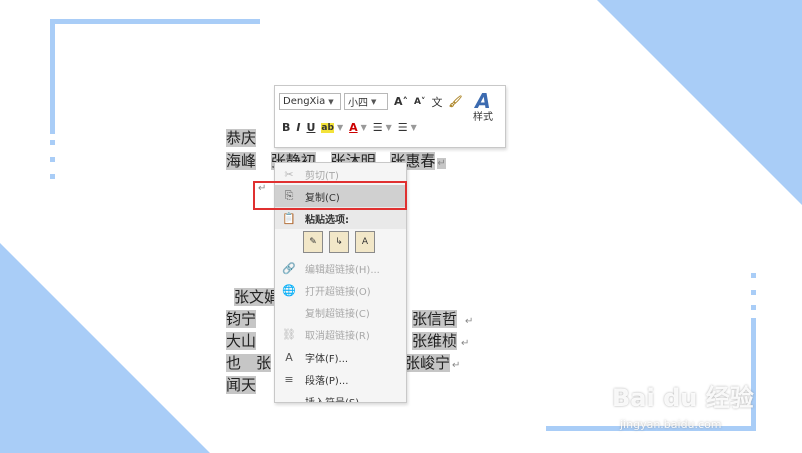 This screenshot has height=453, width=802. I want to click on menu-item-label: 复制超链接(C), so click(337, 314).